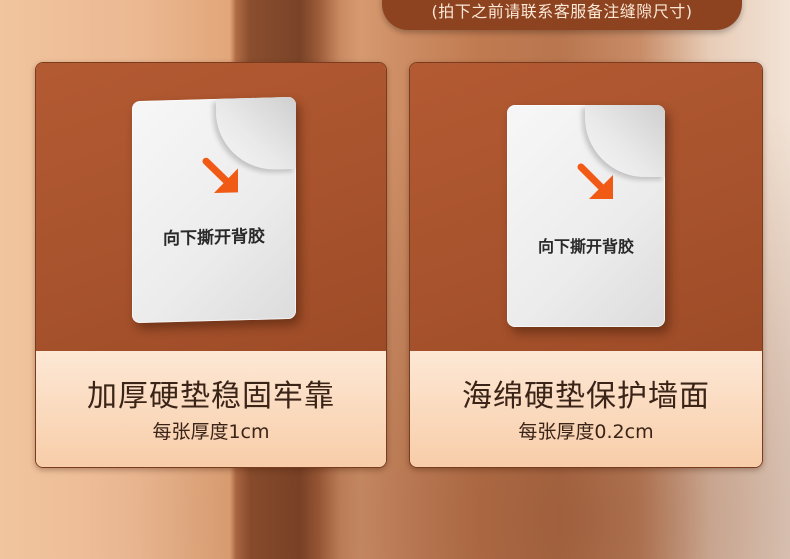  I want to click on card-title: 海绵硬垫保护墙面, so click(586, 396).